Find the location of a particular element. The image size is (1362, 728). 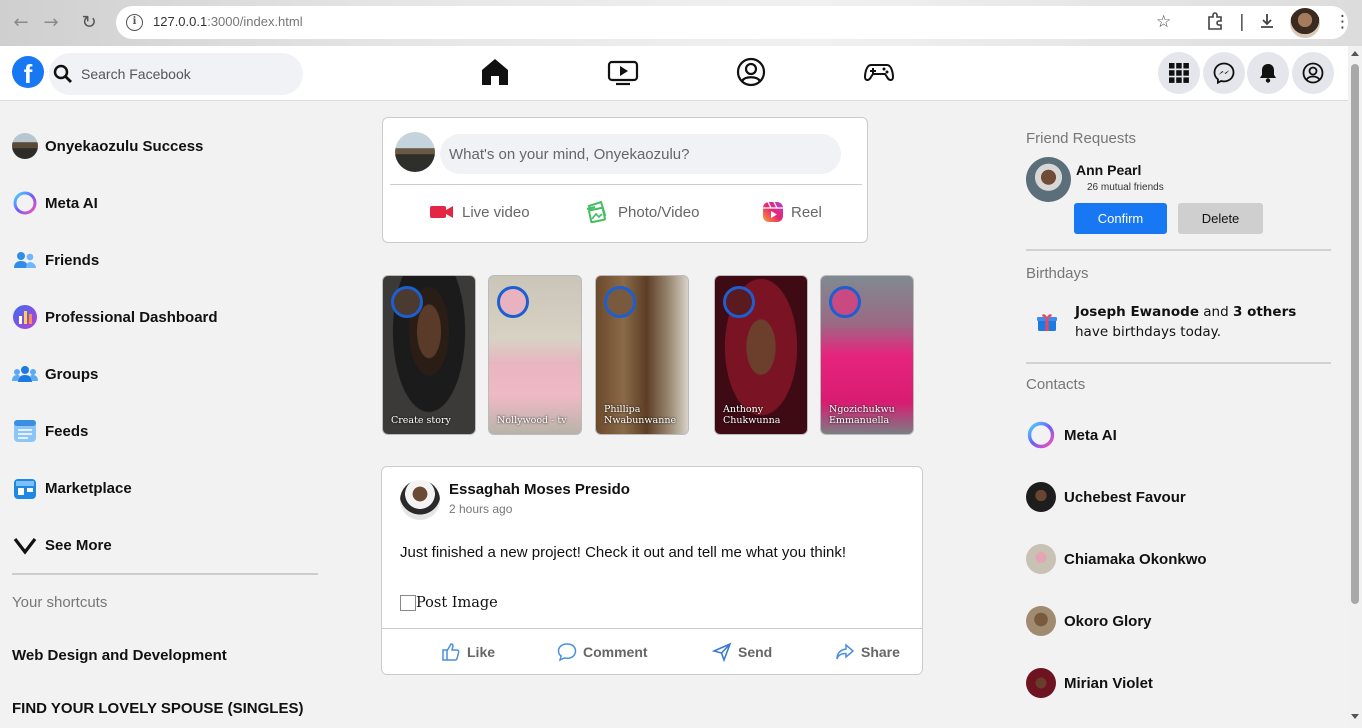

story-name: Ngozichukwu Emmanuella is located at coordinates (862, 415).